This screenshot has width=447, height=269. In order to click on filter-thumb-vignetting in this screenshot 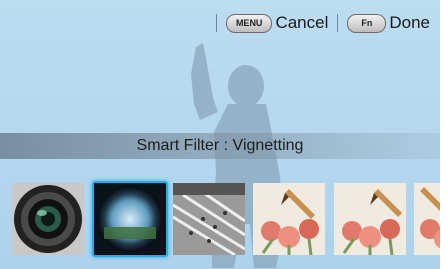, I will do `click(130, 219)`.